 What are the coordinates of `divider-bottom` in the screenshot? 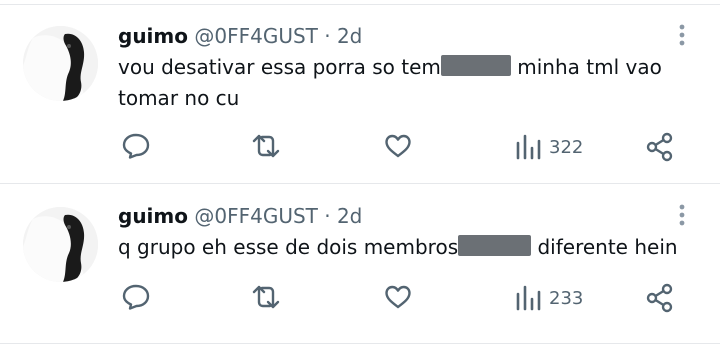 It's located at (360, 343).